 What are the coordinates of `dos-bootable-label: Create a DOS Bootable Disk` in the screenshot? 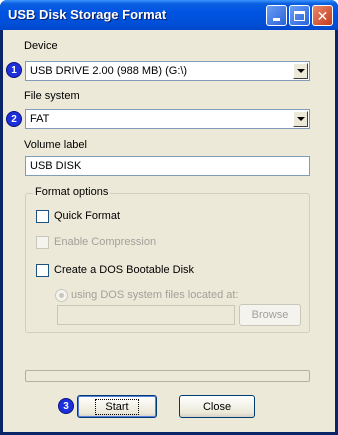 It's located at (124, 270).